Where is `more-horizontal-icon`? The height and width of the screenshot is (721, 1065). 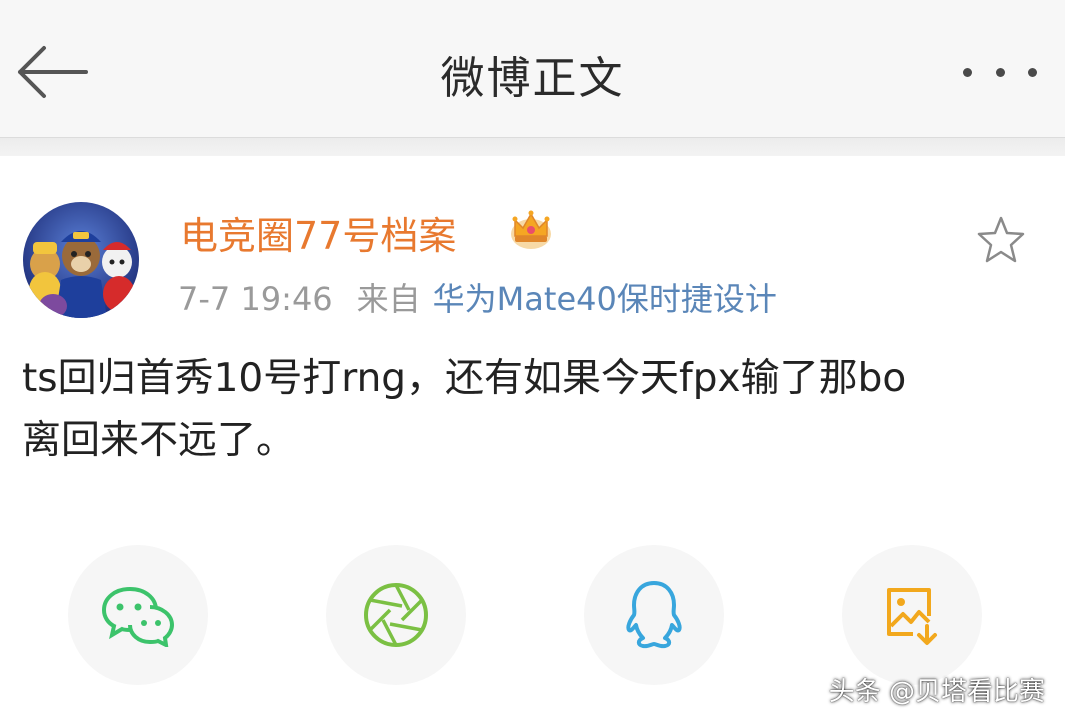 more-horizontal-icon is located at coordinates (967, 72).